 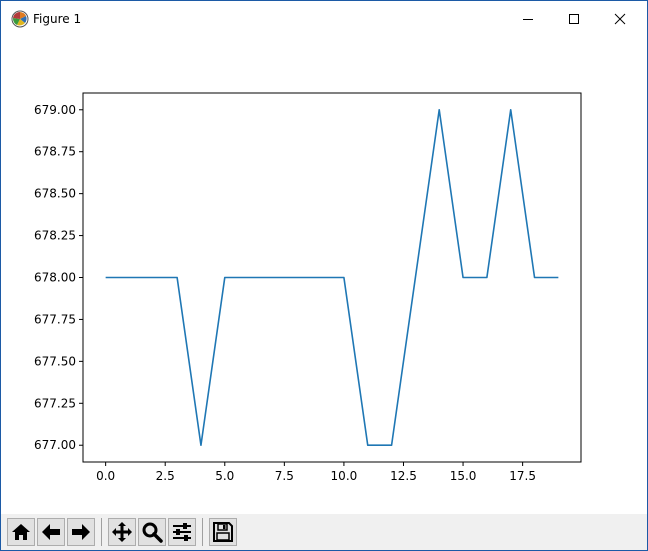 I want to click on sliders-icon, so click(x=182, y=532).